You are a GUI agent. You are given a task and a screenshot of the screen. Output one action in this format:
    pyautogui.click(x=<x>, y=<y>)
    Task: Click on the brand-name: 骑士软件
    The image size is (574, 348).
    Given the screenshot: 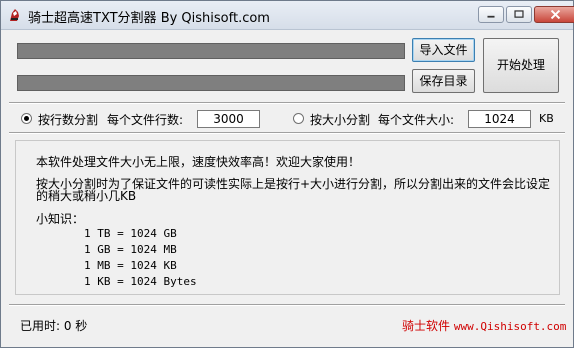 What is the action you would take?
    pyautogui.click(x=426, y=326)
    